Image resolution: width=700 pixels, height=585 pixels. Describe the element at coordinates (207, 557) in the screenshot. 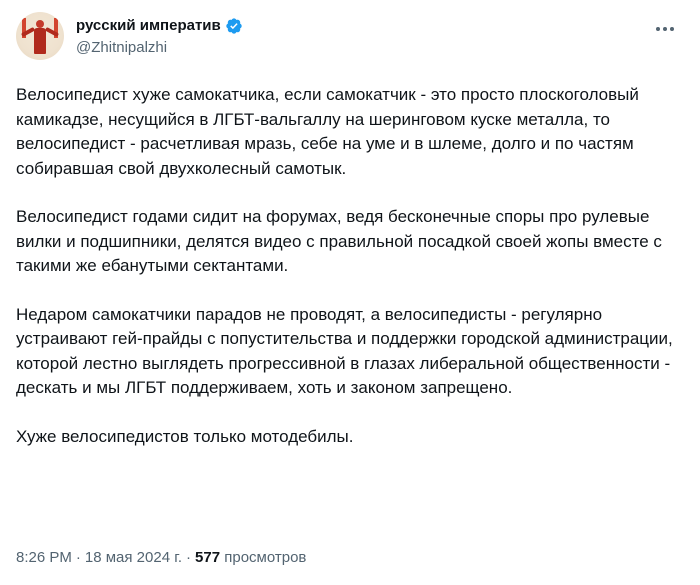

I see `views-count: 577` at that location.